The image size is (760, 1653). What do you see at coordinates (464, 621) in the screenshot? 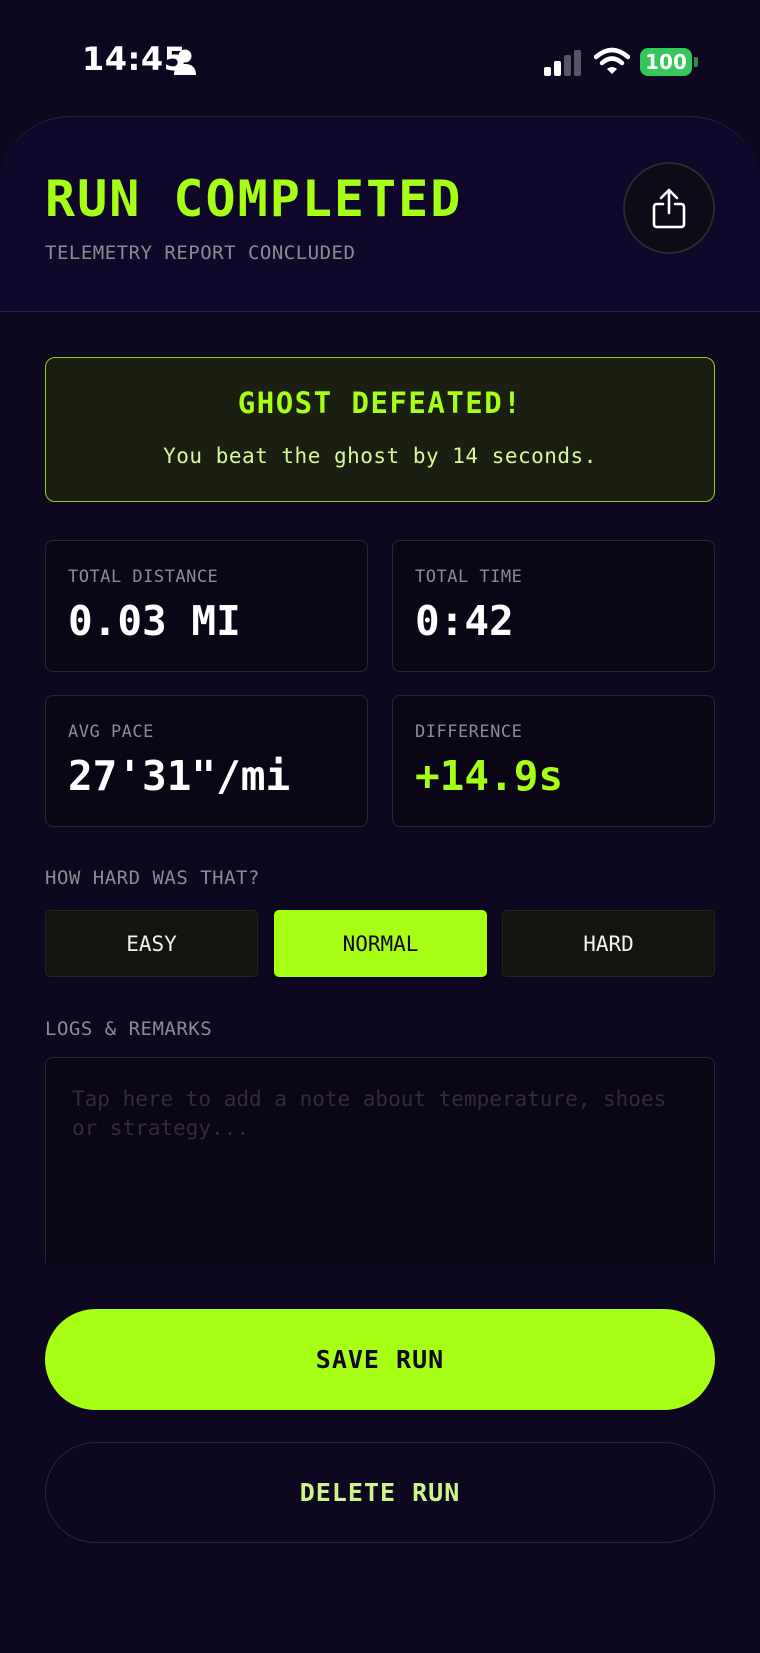
I see `stat-value: 0:42` at bounding box center [464, 621].